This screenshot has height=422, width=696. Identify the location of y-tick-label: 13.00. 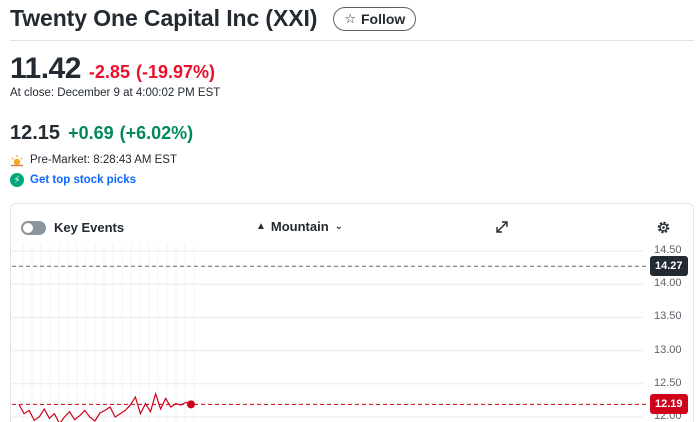
(668, 349).